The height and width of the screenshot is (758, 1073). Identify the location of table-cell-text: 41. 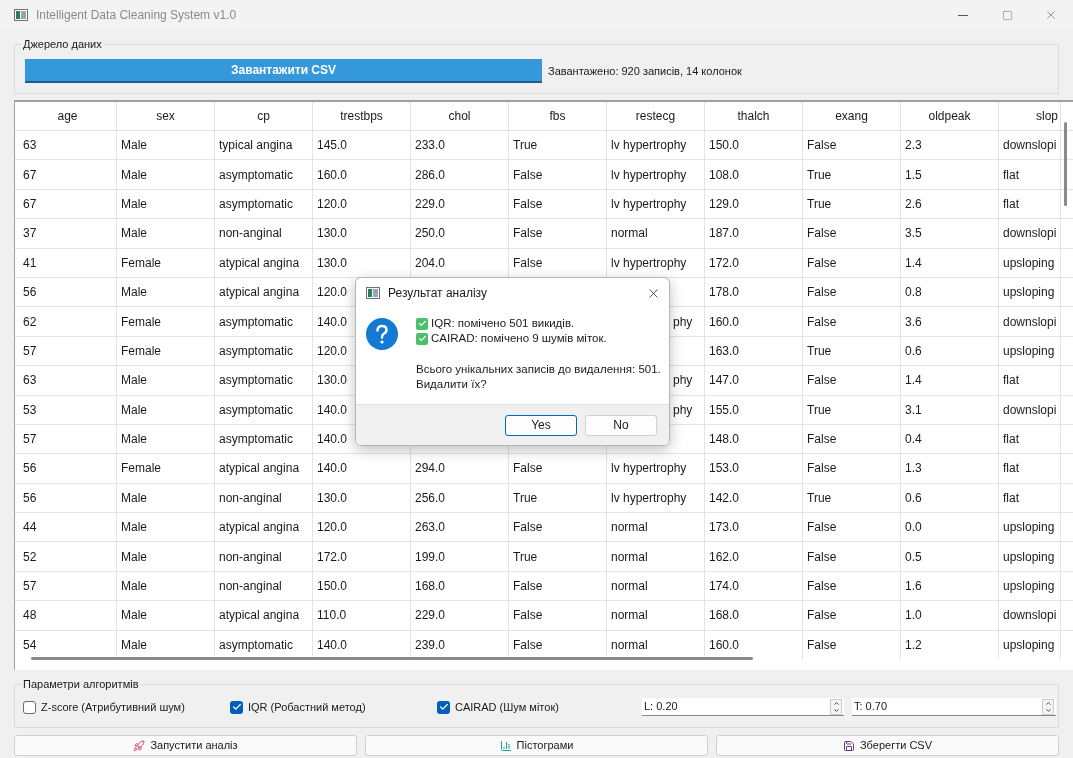
(30, 263).